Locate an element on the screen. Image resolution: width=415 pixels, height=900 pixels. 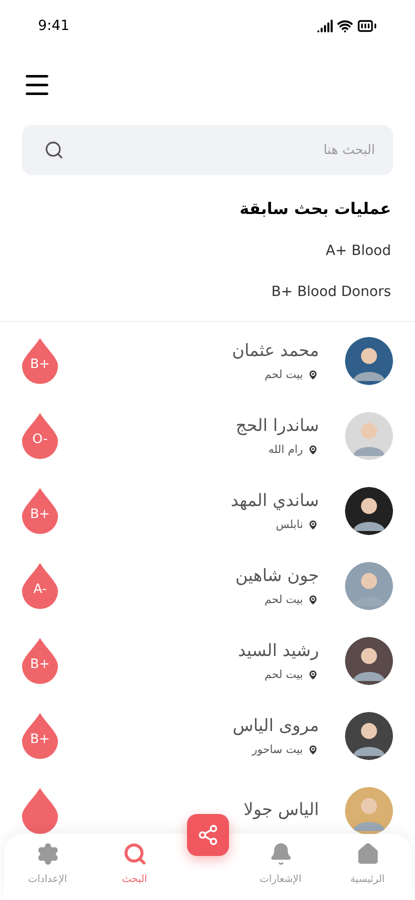
wifi-icon is located at coordinates (345, 26).